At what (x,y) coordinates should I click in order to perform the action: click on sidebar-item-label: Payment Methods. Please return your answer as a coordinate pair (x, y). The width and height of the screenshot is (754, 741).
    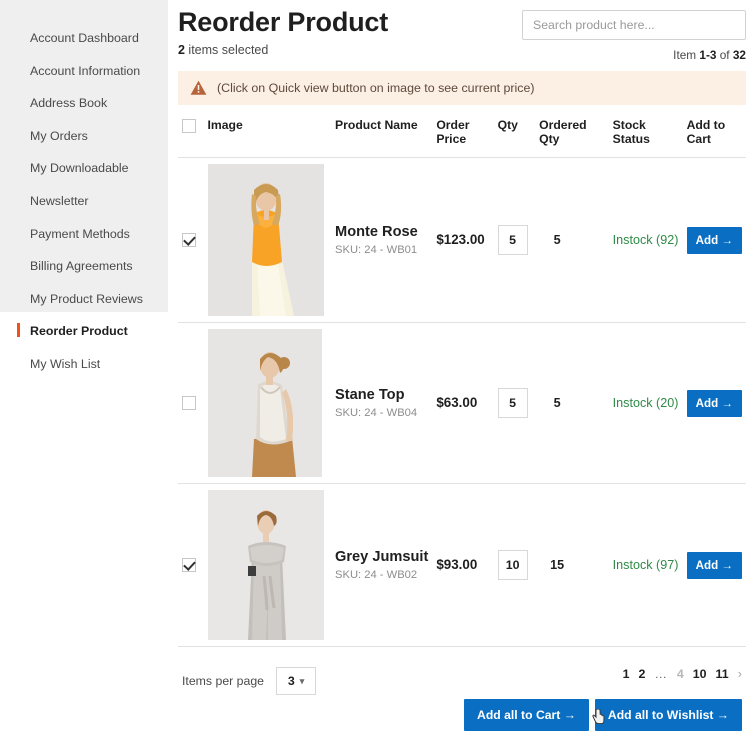
    Looking at the image, I should click on (80, 233).